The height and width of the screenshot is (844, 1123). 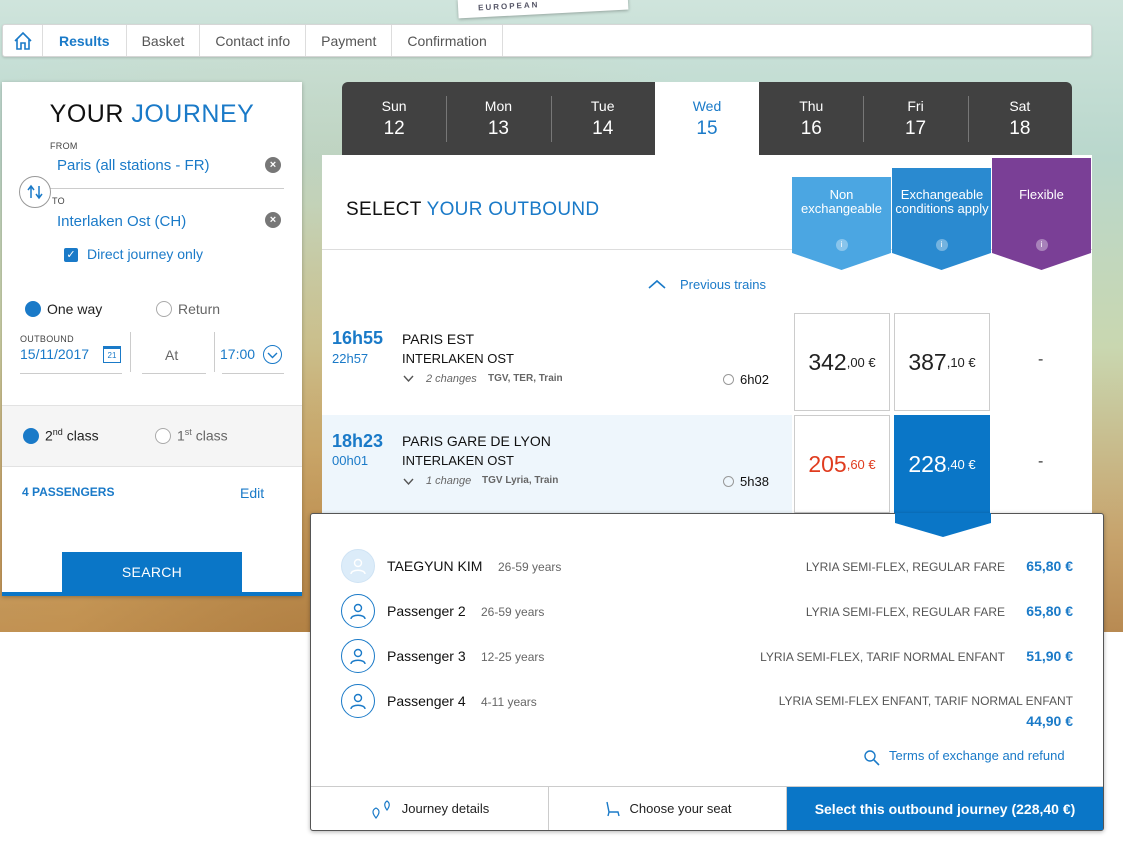 I want to click on train-1-train-types: TGV, TER, Train, so click(x=525, y=378).